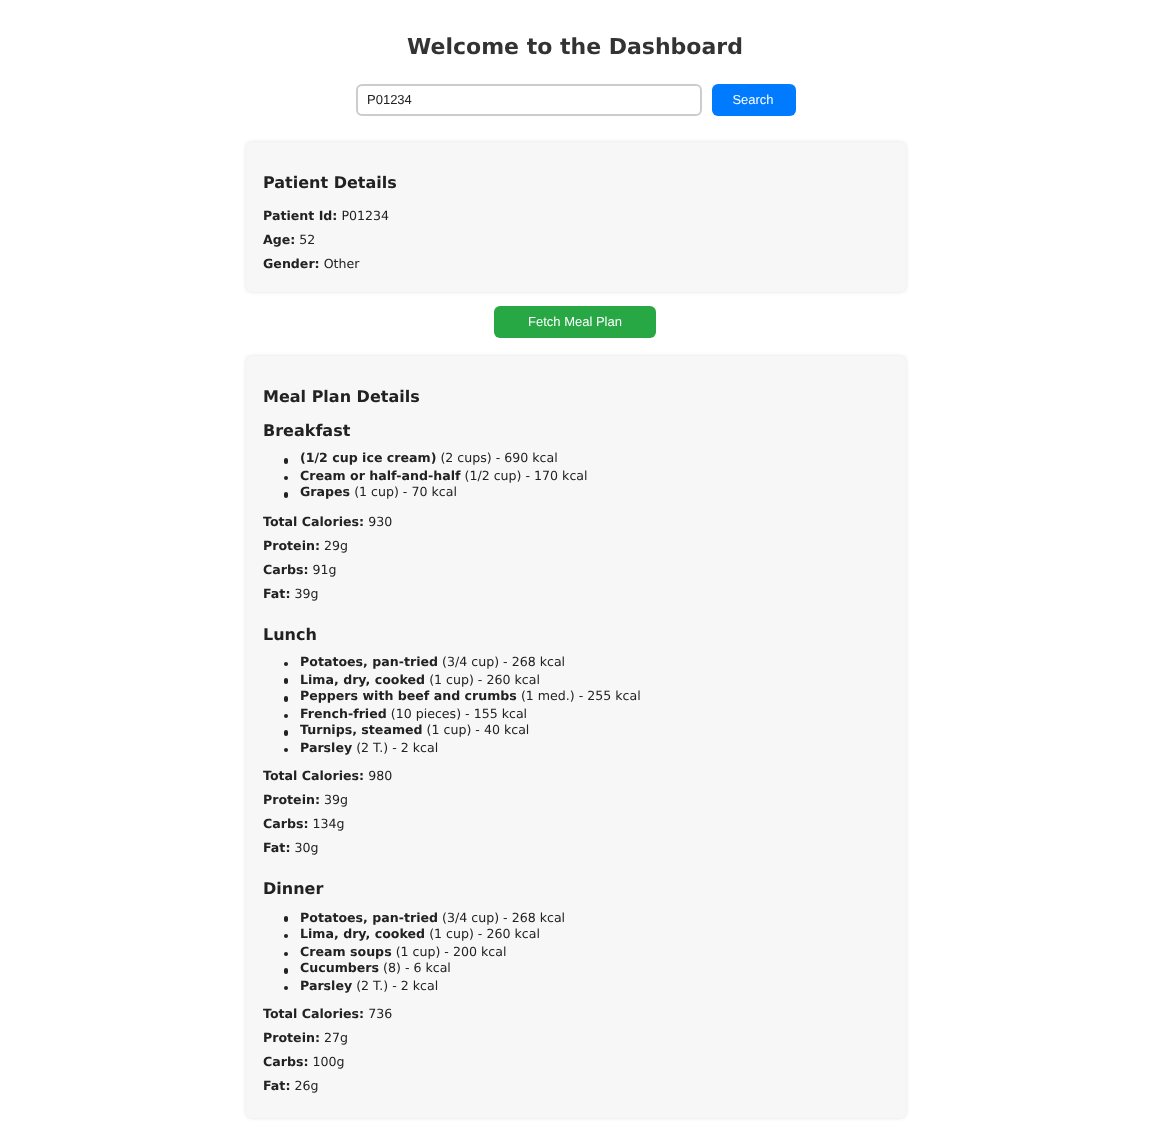 Image resolution: width=1150 pixels, height=1146 pixels. I want to click on section-heading: Meal Plan Details, so click(342, 397).